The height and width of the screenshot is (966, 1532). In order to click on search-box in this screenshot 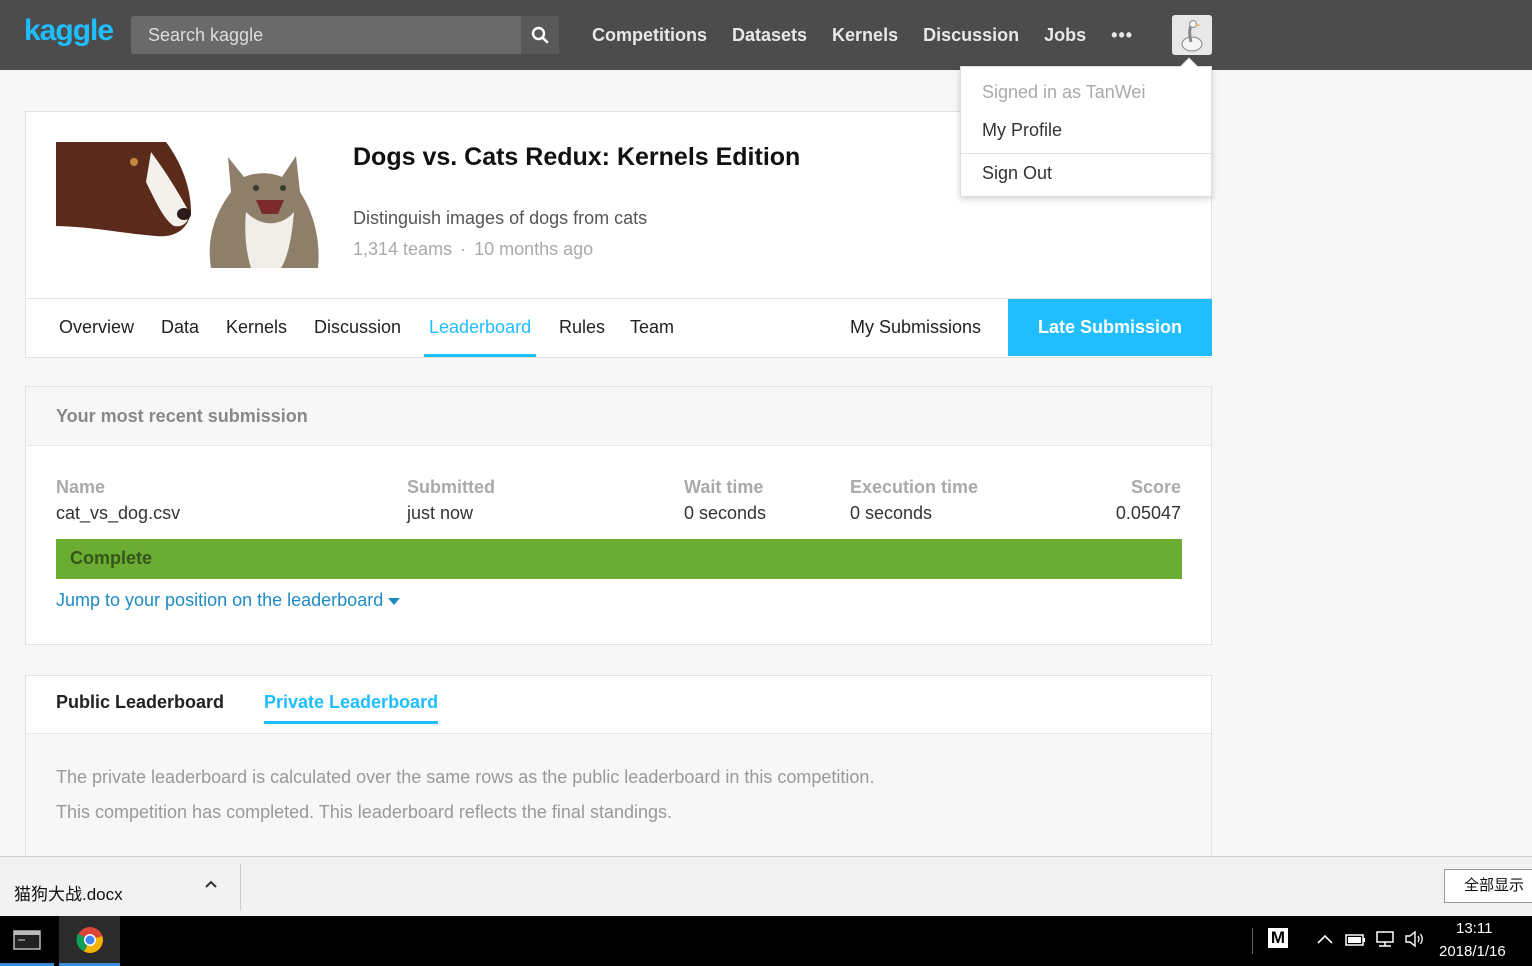, I will do `click(345, 35)`.